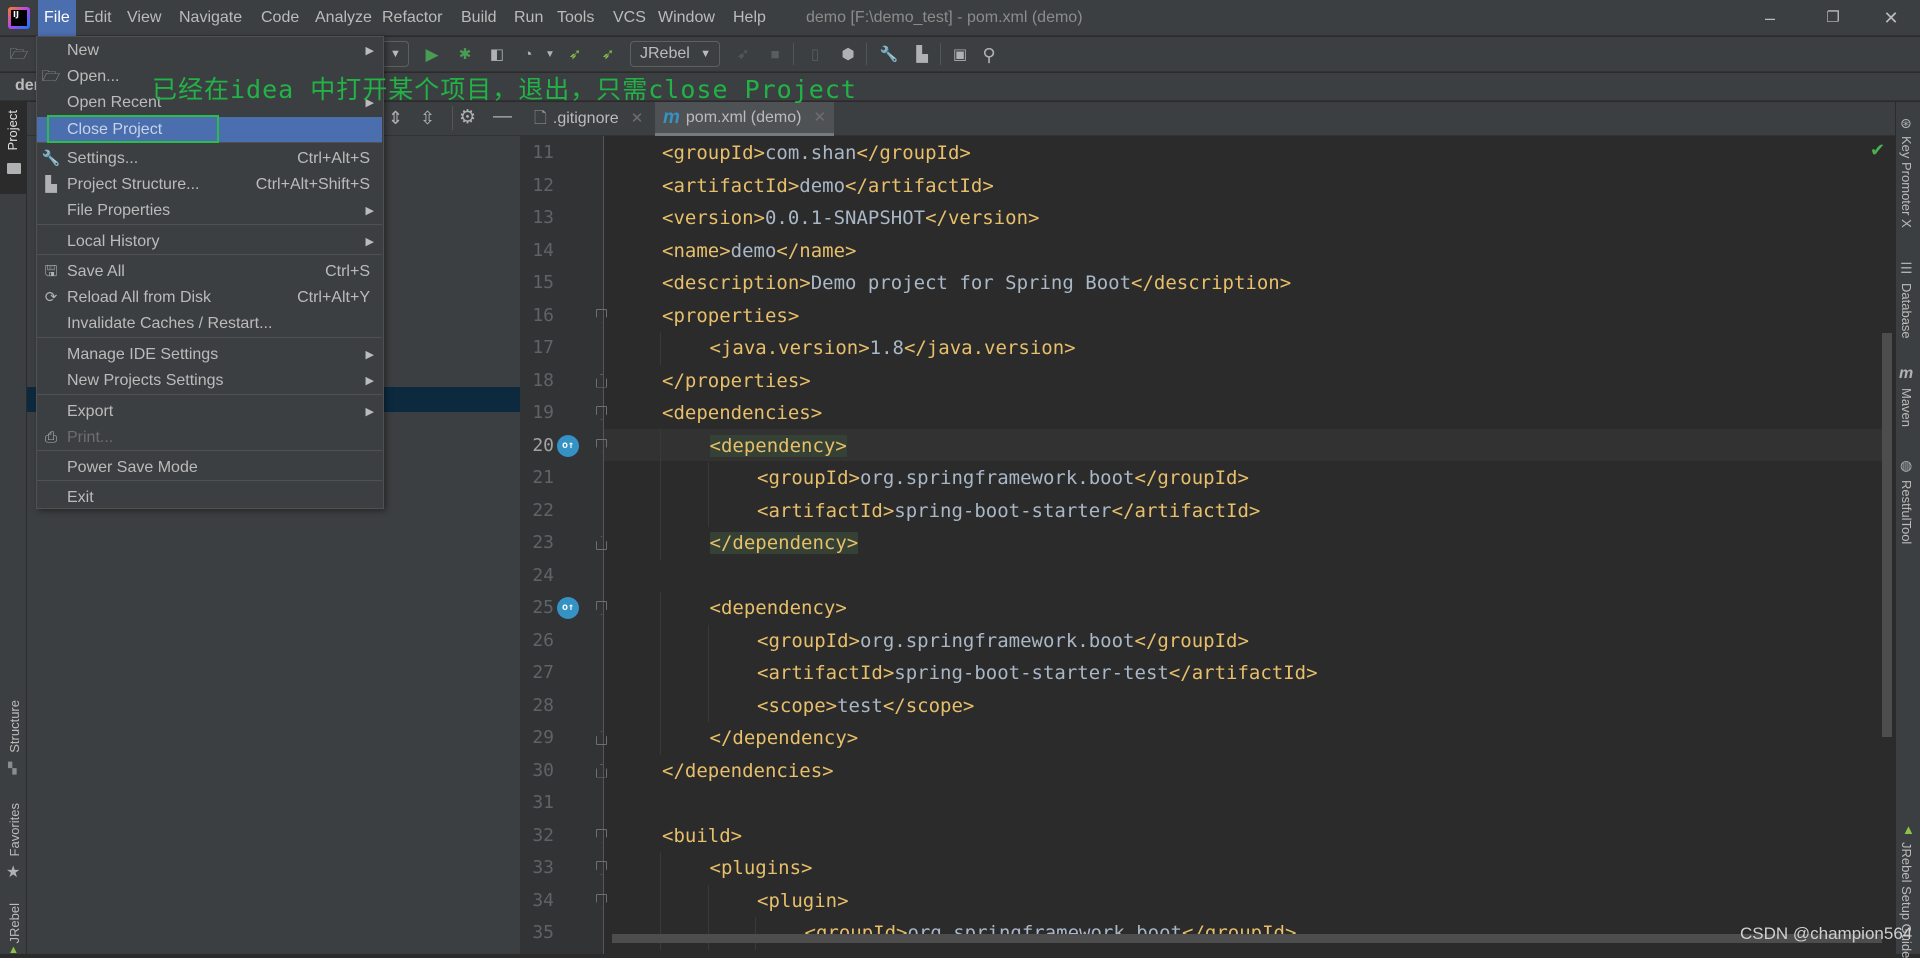  Describe the element at coordinates (575, 55) in the screenshot. I see `jrebel-run-icon: ➶` at that location.